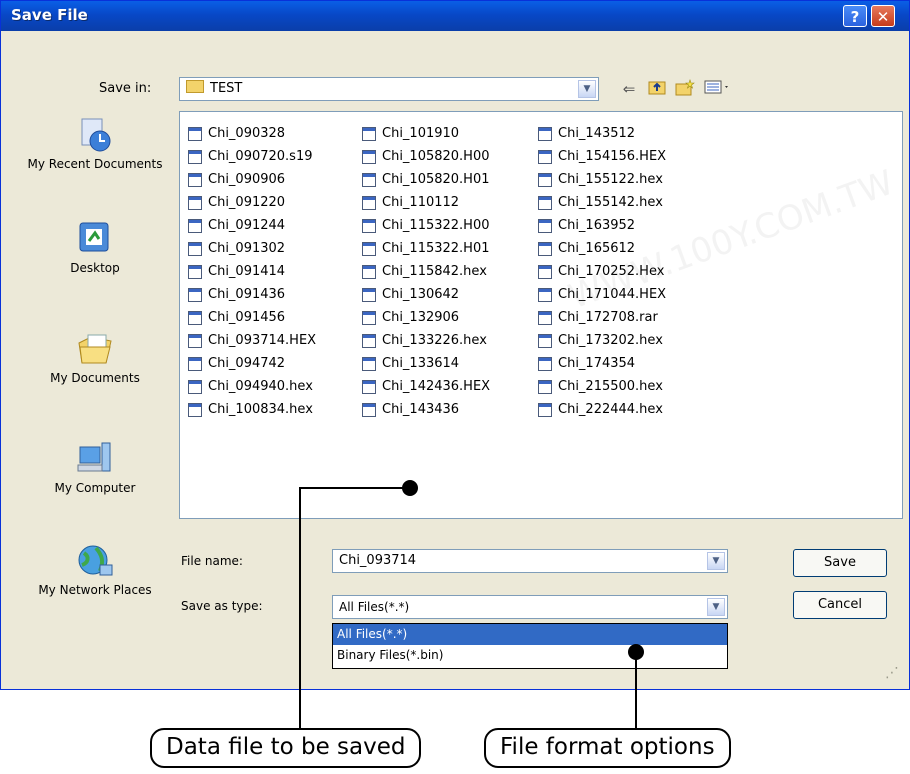 The image size is (910, 774). I want to click on pointer-line-data-file, so click(354, 614).